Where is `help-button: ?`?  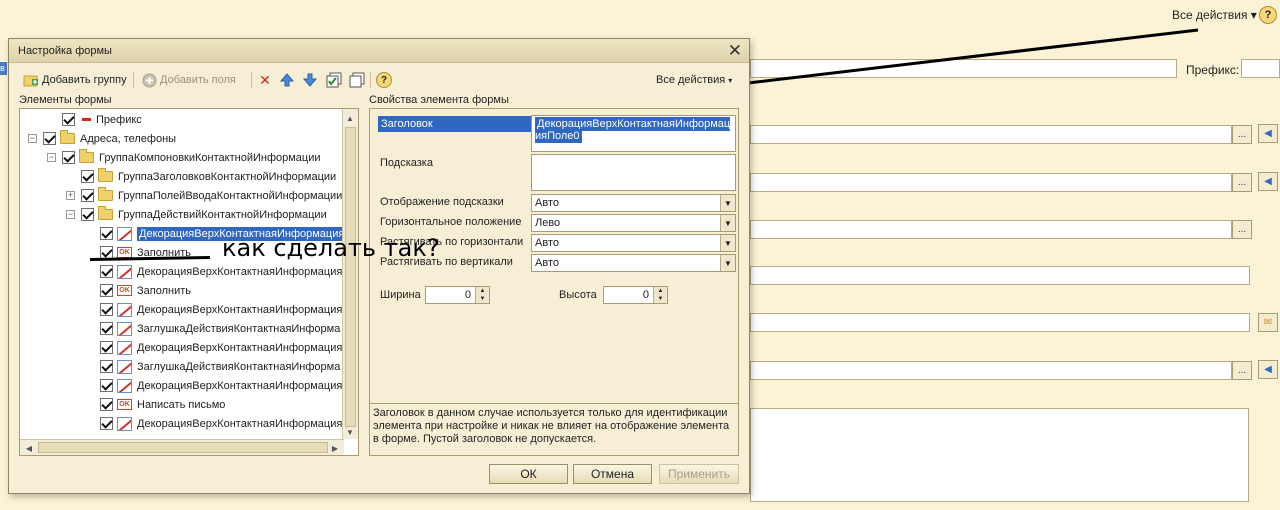
help-button: ? is located at coordinates (384, 80).